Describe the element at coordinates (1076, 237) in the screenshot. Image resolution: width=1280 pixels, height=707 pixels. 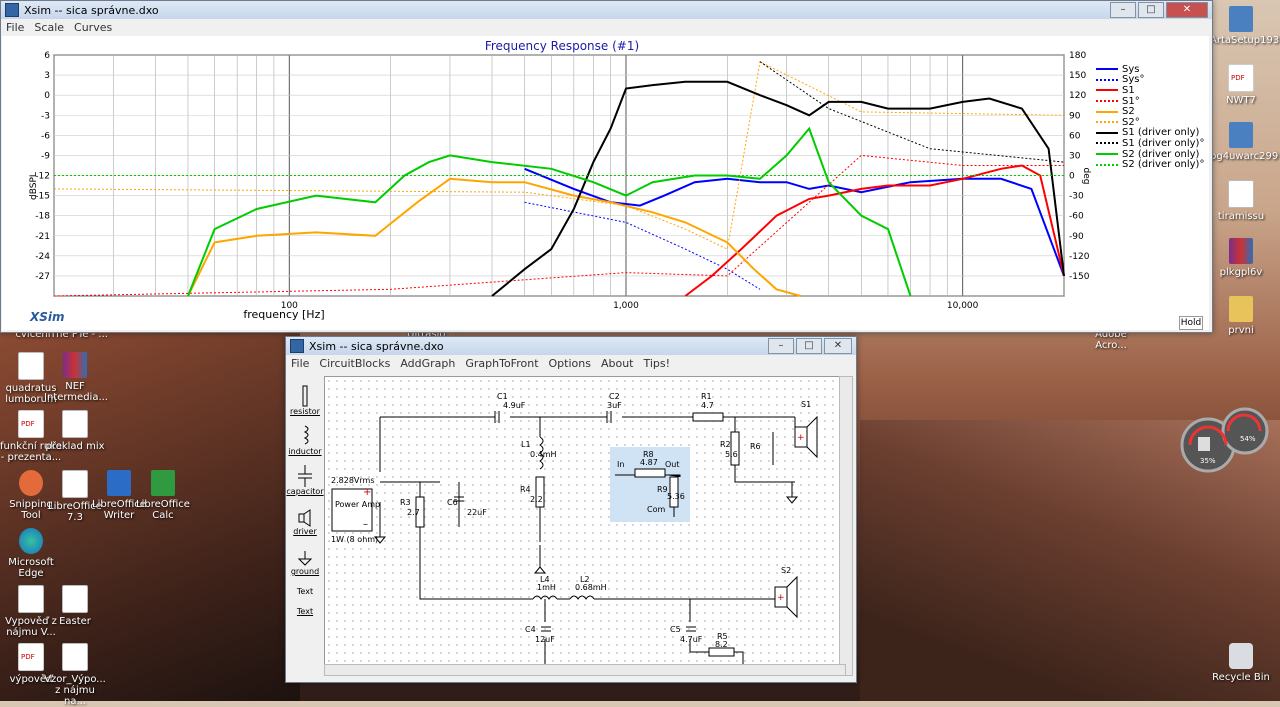
I see `y2-tick-label: -90` at that location.